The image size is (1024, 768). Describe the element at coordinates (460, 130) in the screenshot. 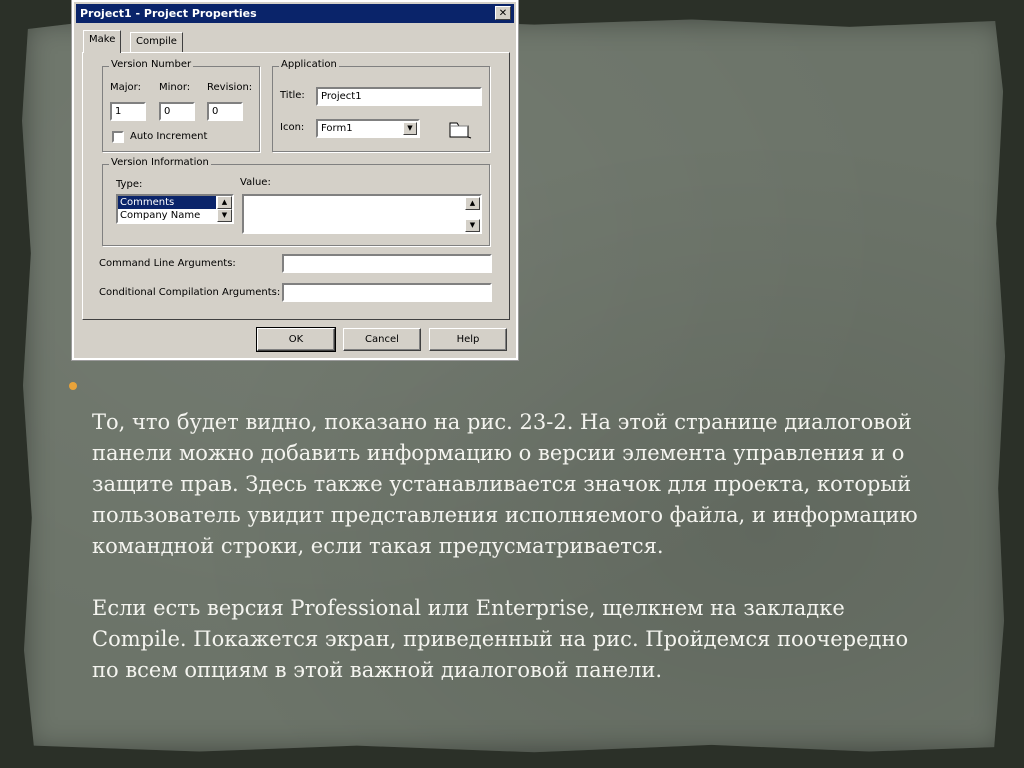

I see `folder-icon` at that location.